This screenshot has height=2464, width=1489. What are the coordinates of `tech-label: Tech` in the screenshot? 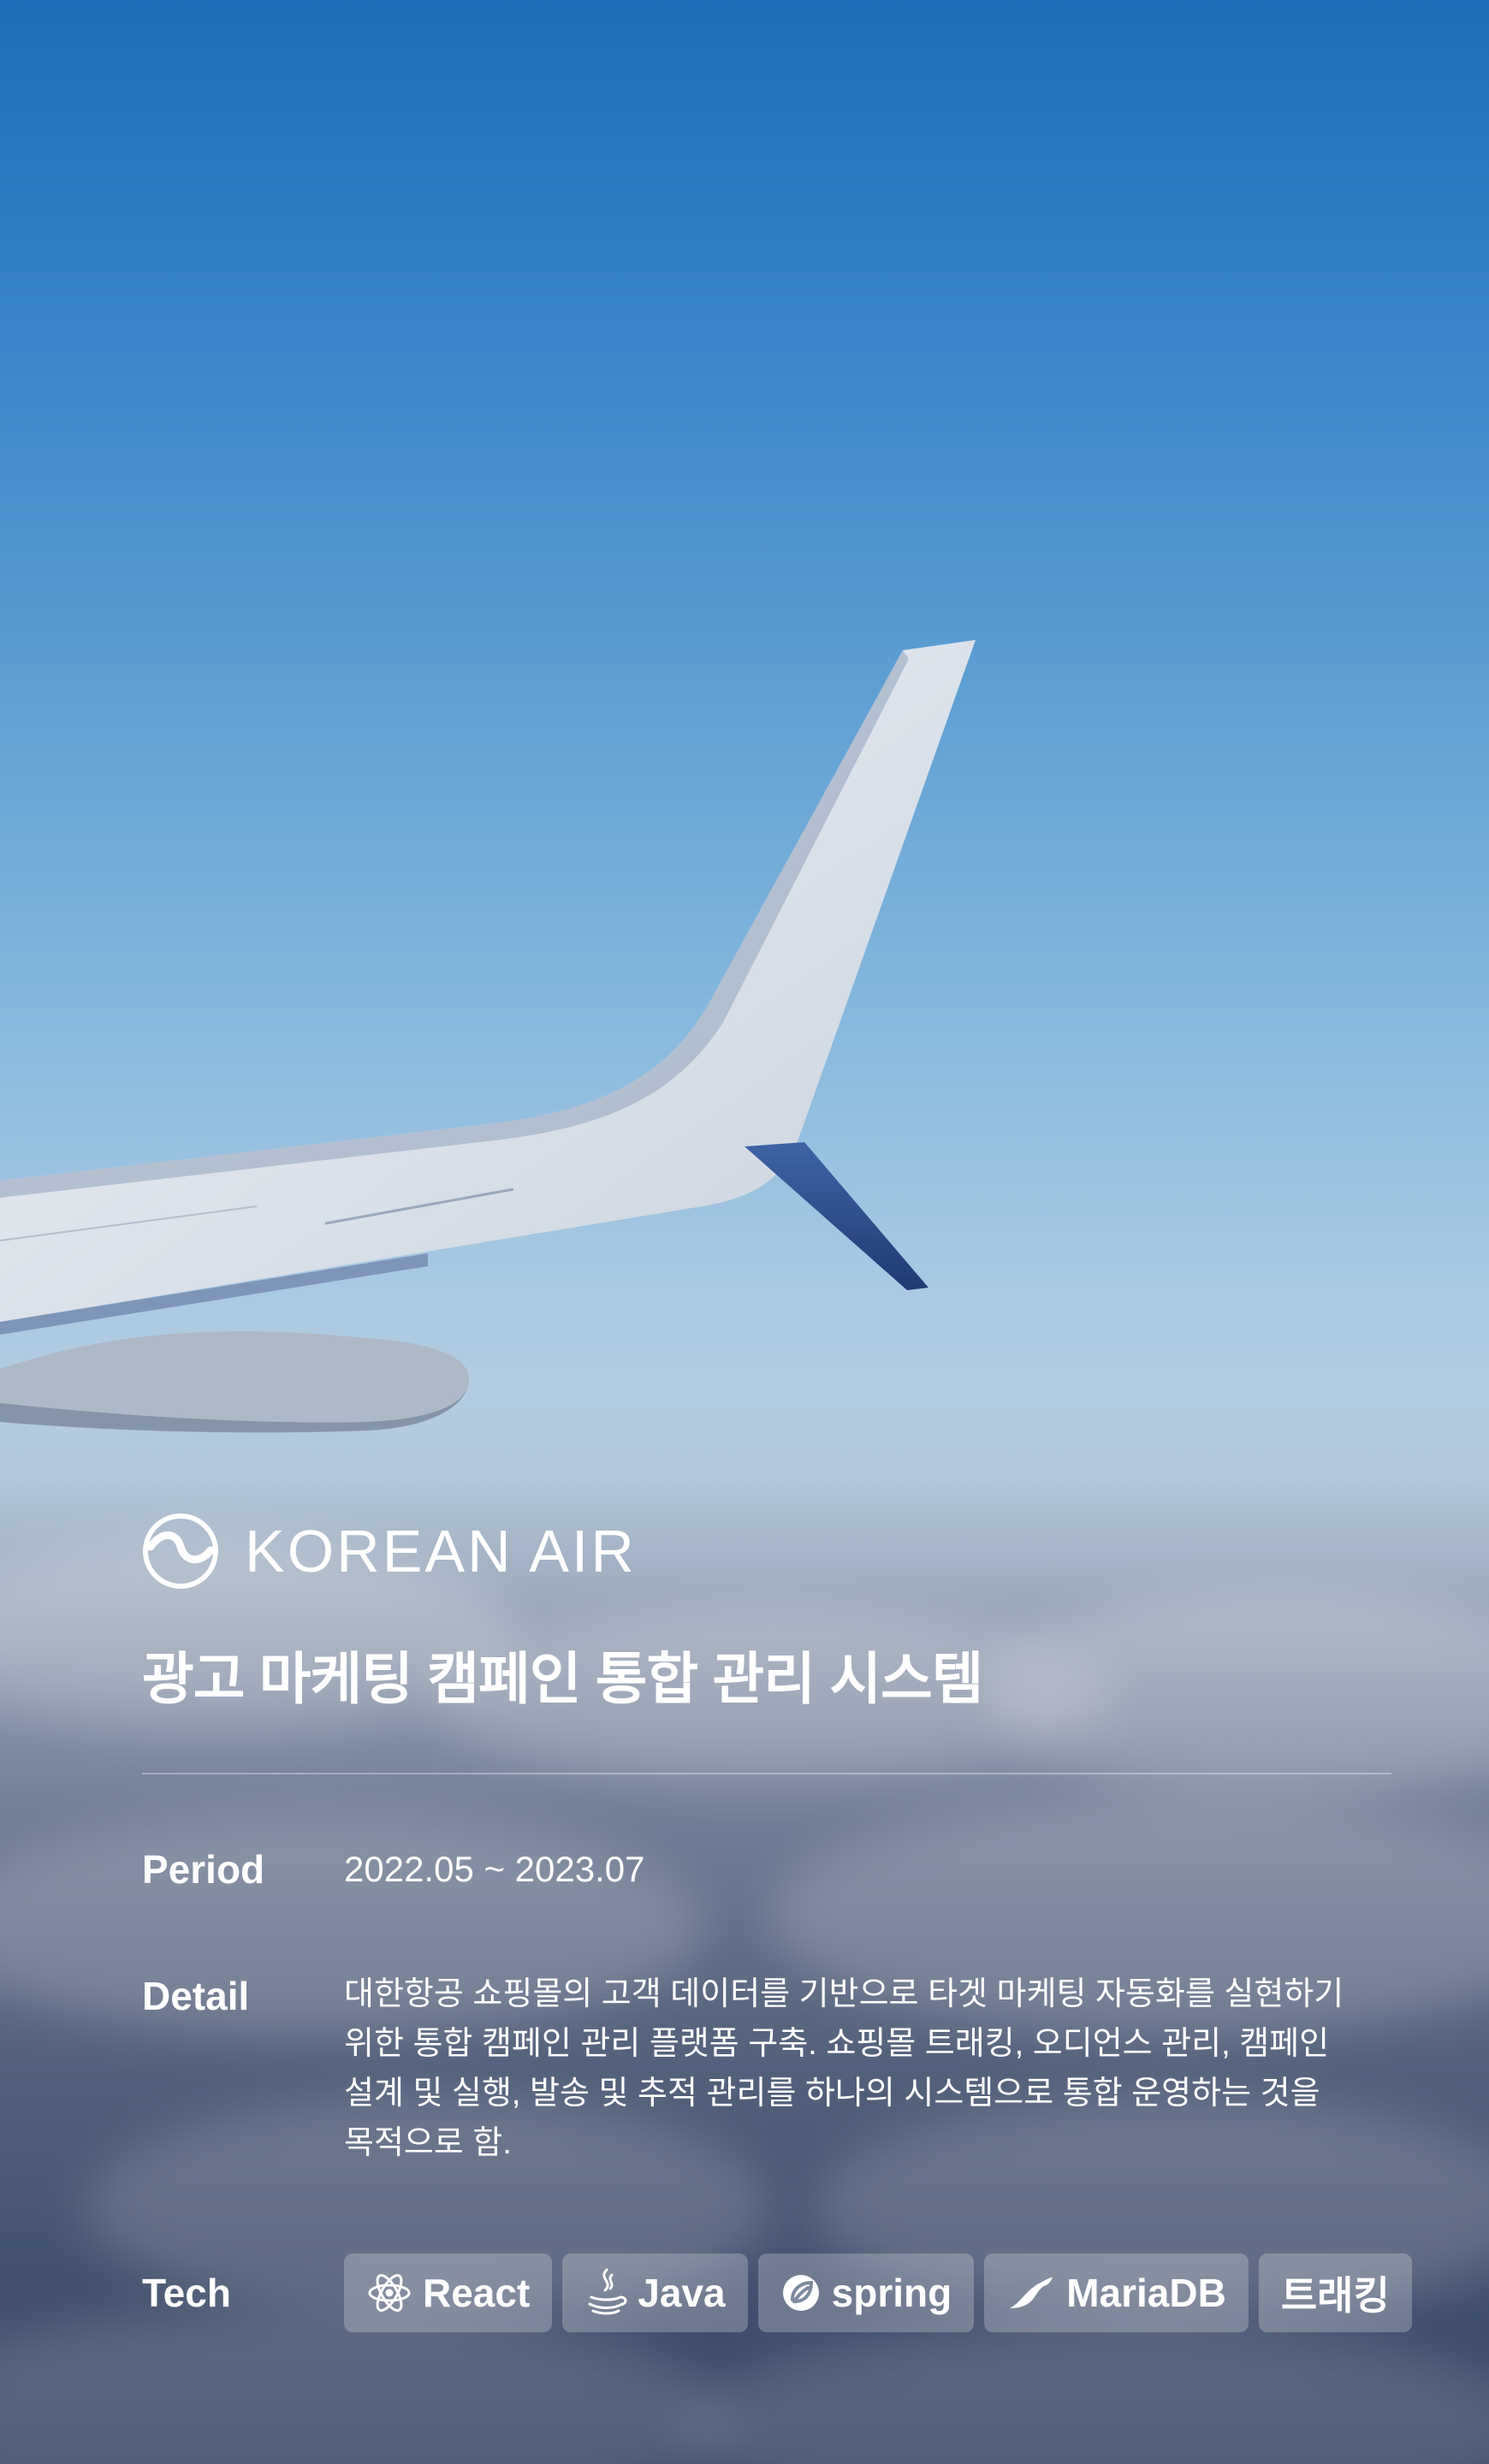 It's located at (186, 2293).